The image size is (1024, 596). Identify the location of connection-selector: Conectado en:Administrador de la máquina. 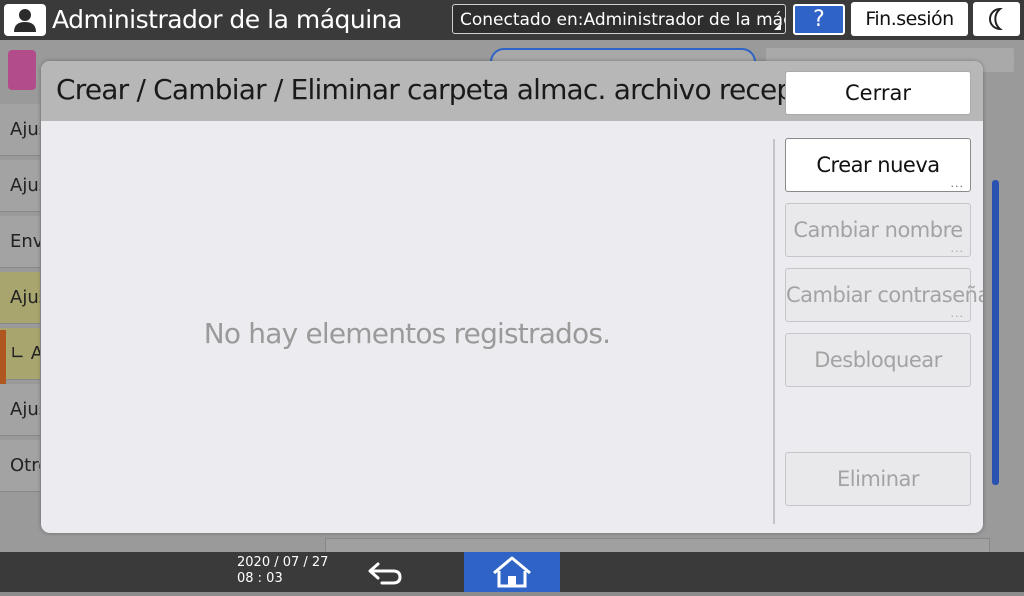
(619, 19).